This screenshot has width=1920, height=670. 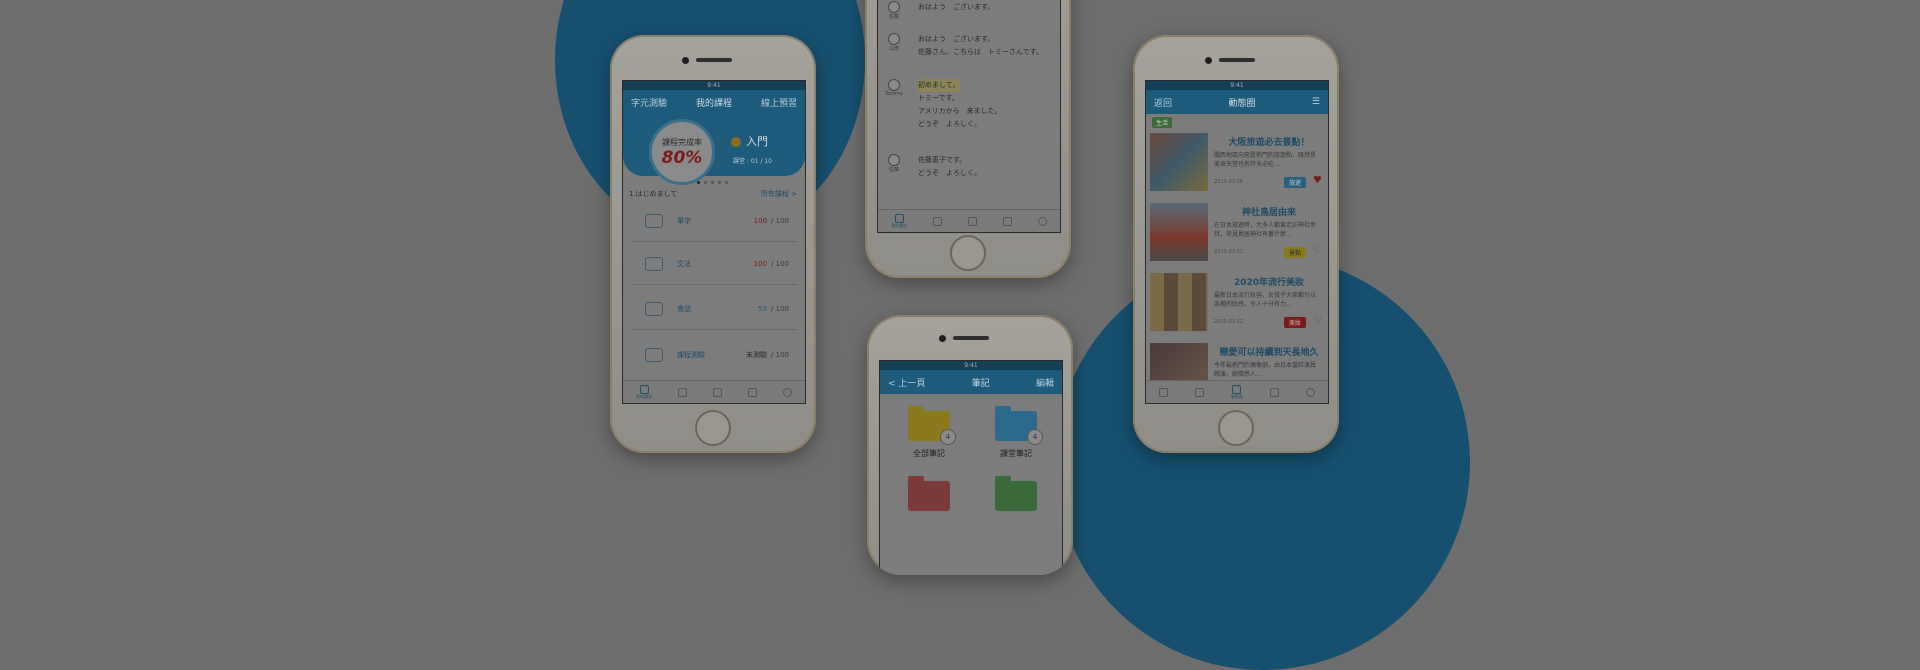 I want to click on menu-icon: ☰, so click(x=1316, y=102).